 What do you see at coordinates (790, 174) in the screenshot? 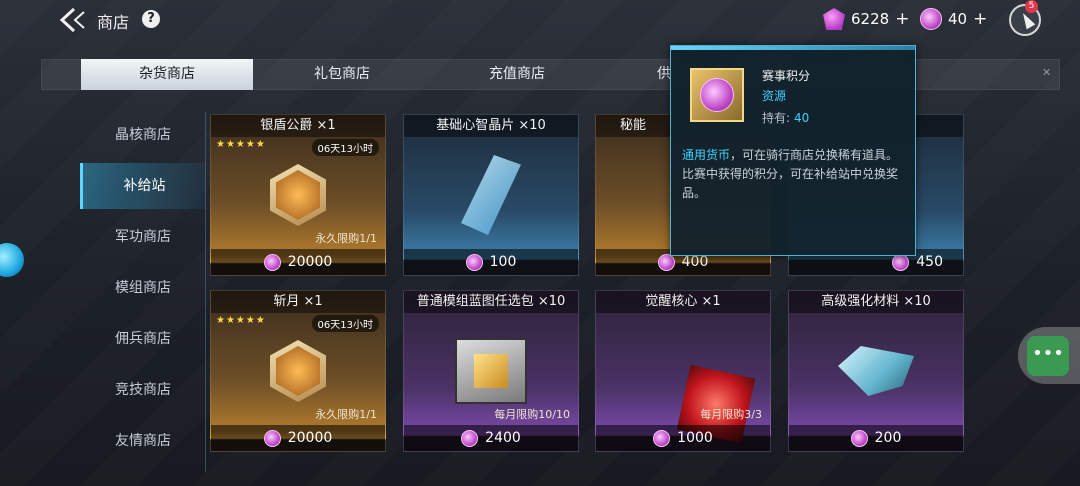
I see `tooltip-description: 通用货币，可在骑行商店兑换稀有道具。比赛中获得的积分，可在补给站中兑换奖品。` at bounding box center [790, 174].